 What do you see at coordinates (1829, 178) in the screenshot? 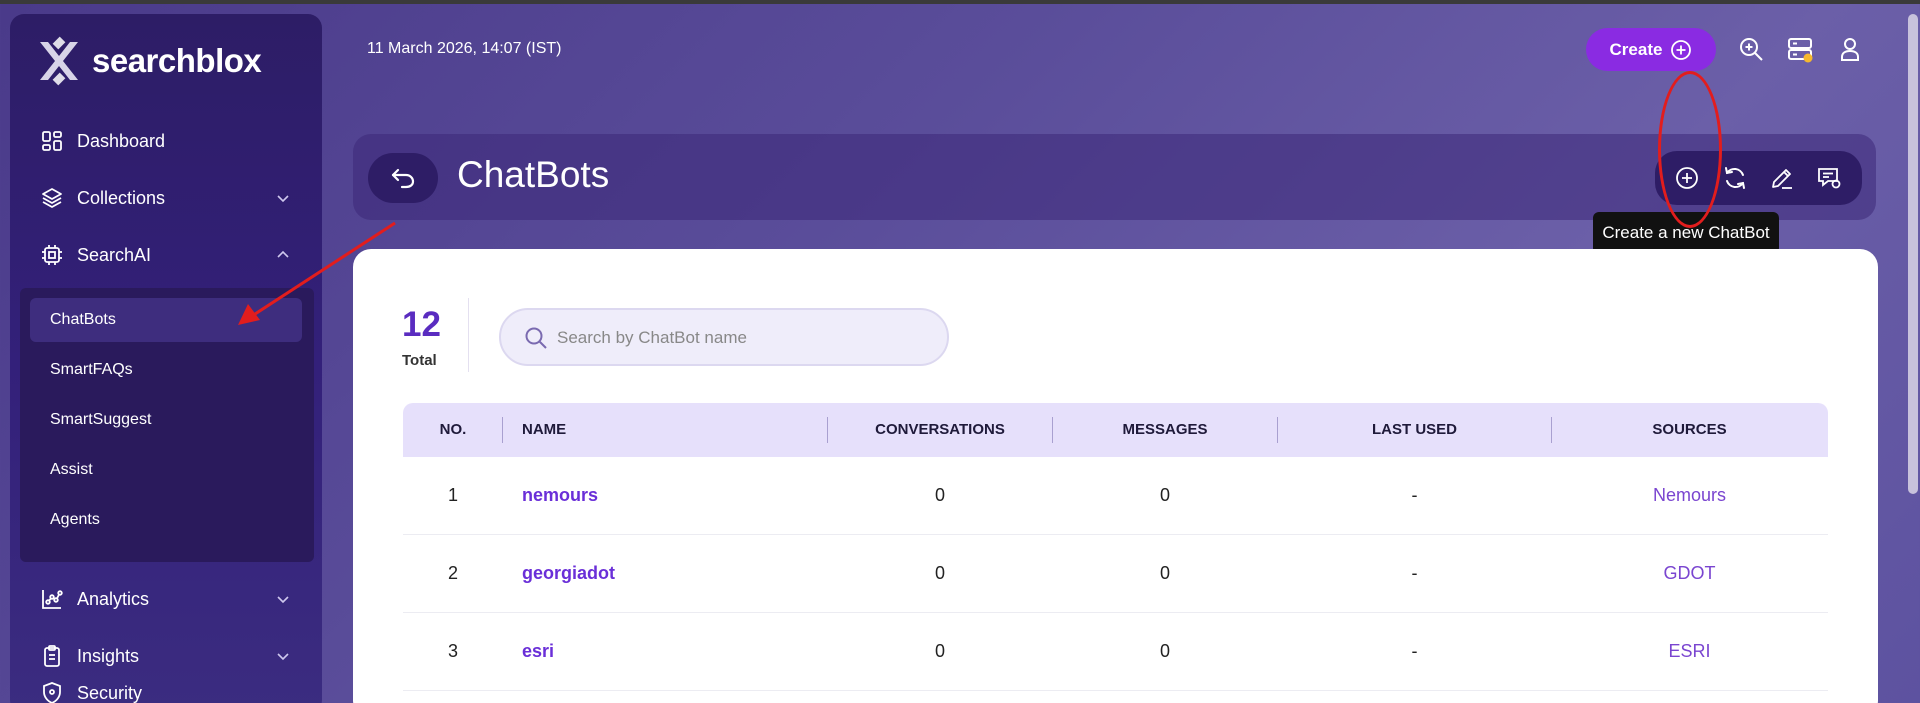
I see `chat-settings-icon` at bounding box center [1829, 178].